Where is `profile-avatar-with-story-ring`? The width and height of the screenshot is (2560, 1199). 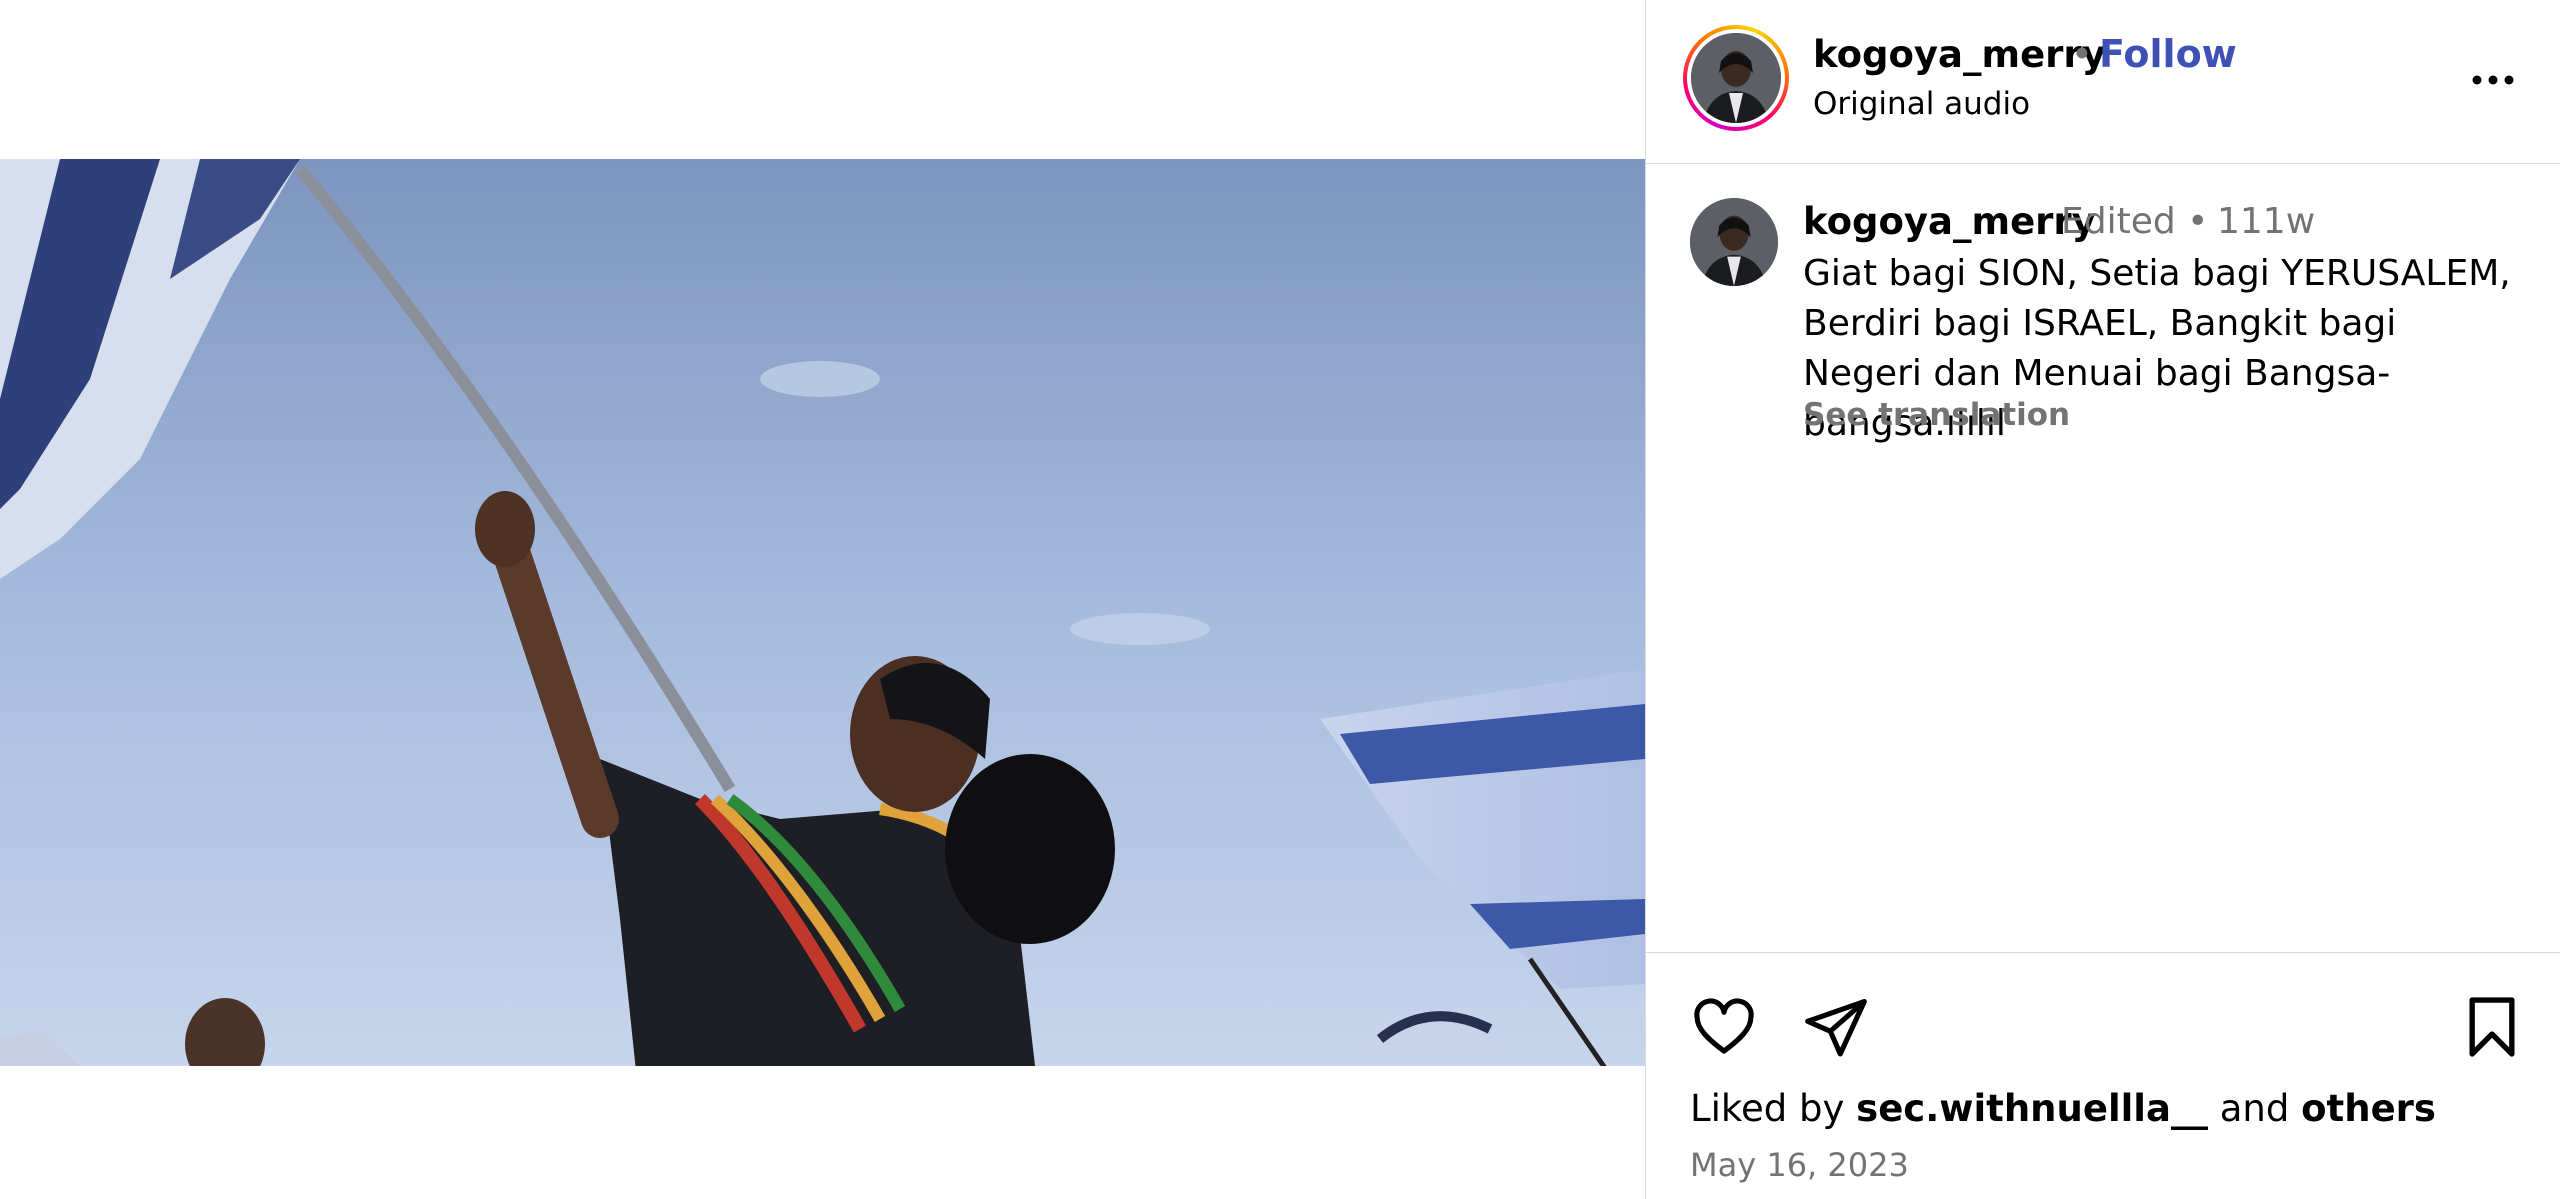
profile-avatar-with-story-ring is located at coordinates (1736, 78).